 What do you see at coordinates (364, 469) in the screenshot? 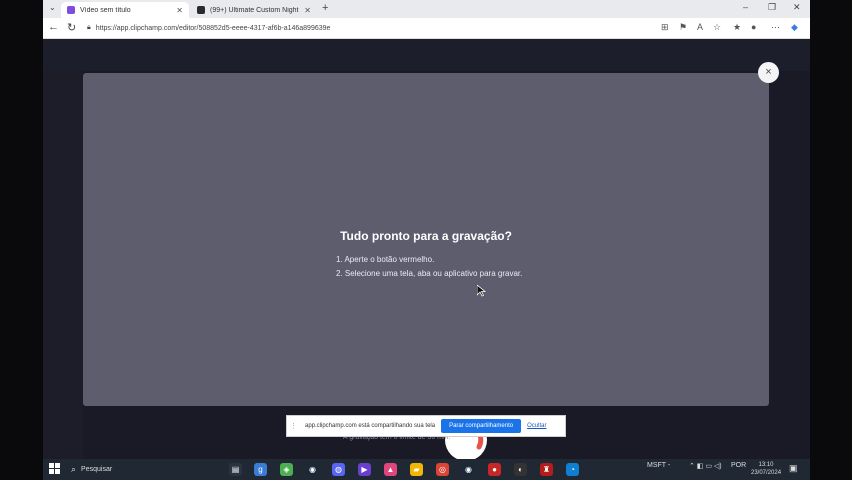
I see `clipchamp-icon: ▶` at bounding box center [364, 469].